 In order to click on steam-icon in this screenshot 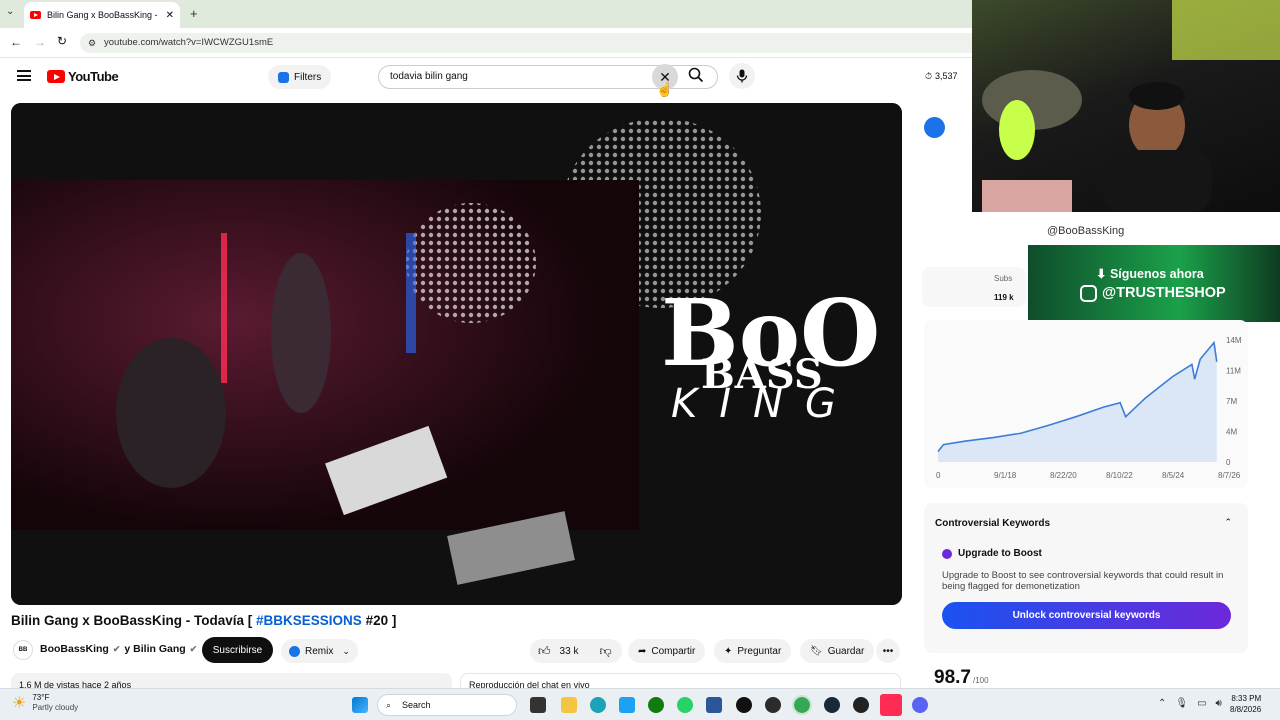, I will do `click(832, 705)`.